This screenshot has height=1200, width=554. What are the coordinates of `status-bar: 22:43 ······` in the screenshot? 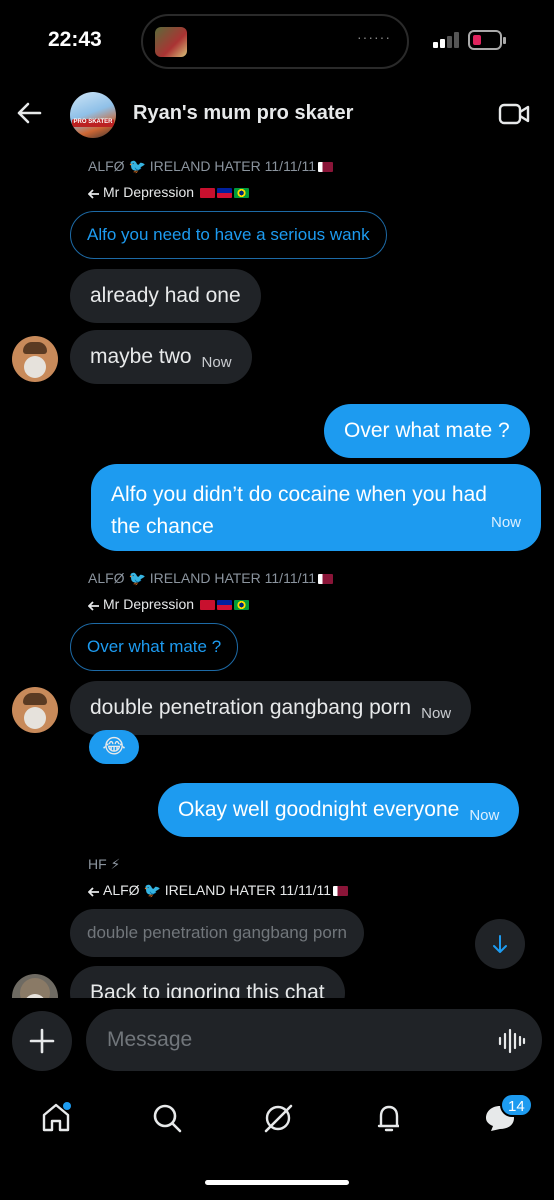 It's located at (277, 40).